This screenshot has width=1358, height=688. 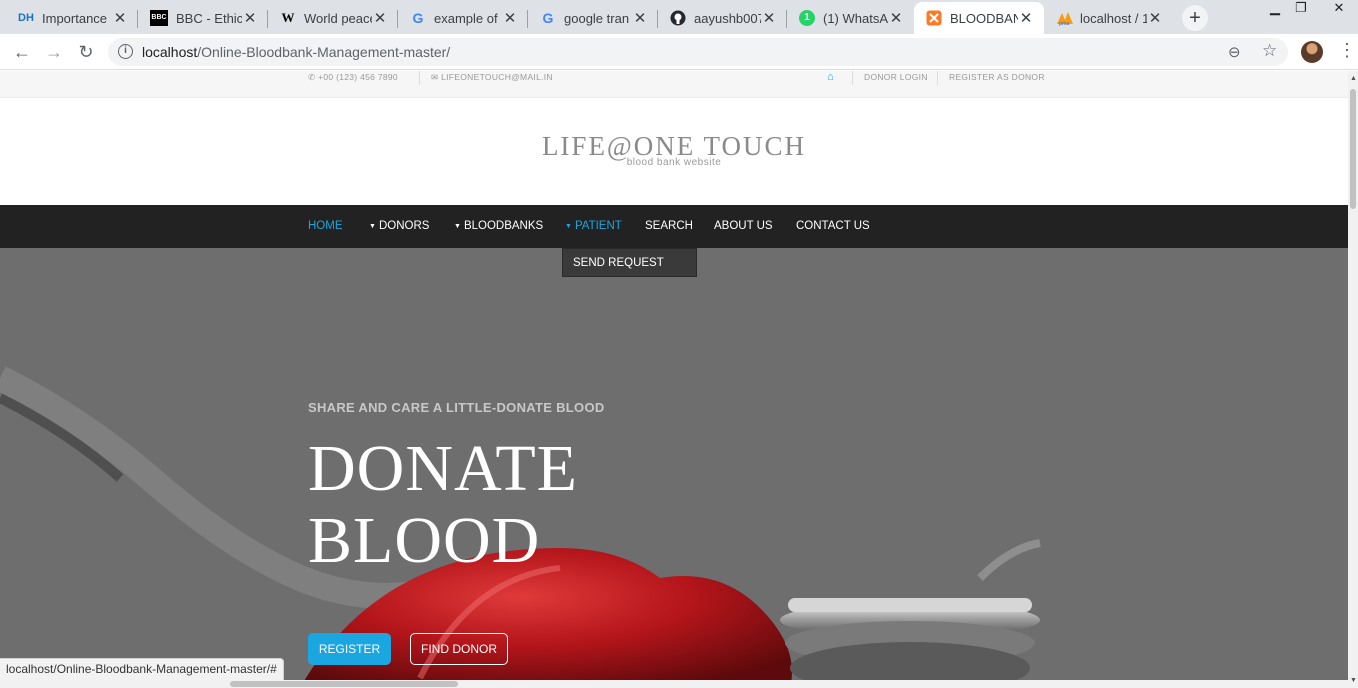 What do you see at coordinates (743, 226) in the screenshot?
I see `nav-about-us: ABOUT US` at bounding box center [743, 226].